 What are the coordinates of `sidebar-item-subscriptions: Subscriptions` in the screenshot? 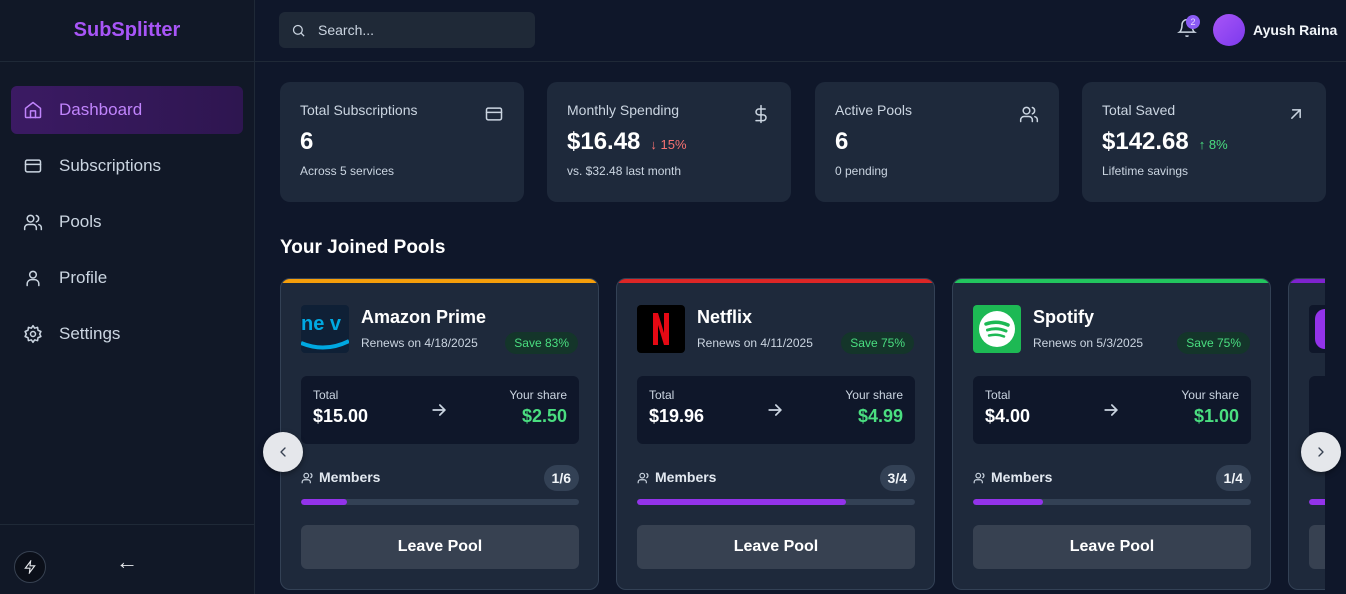 It's located at (127, 166).